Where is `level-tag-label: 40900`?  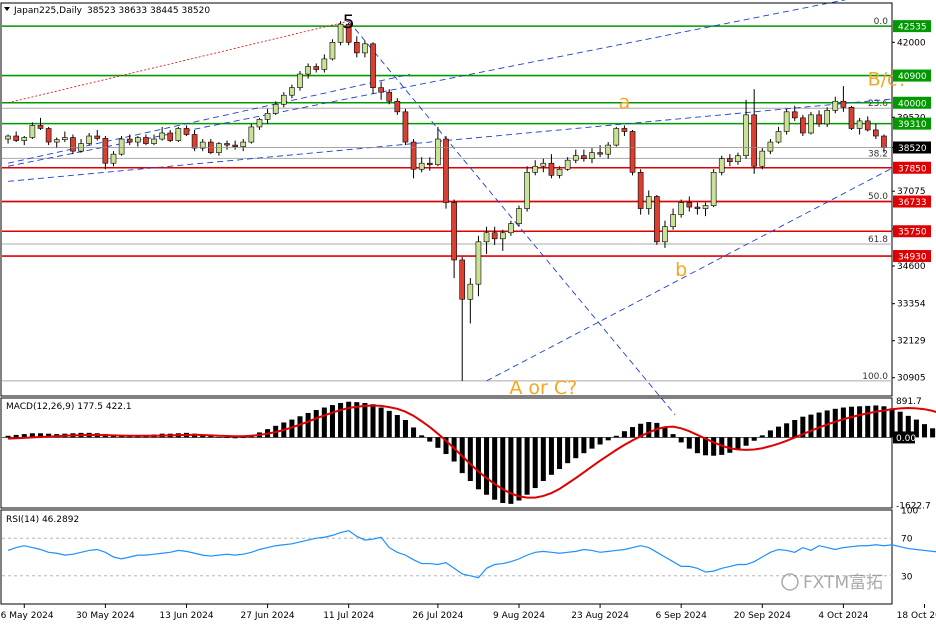 level-tag-label: 40900 is located at coordinates (912, 77).